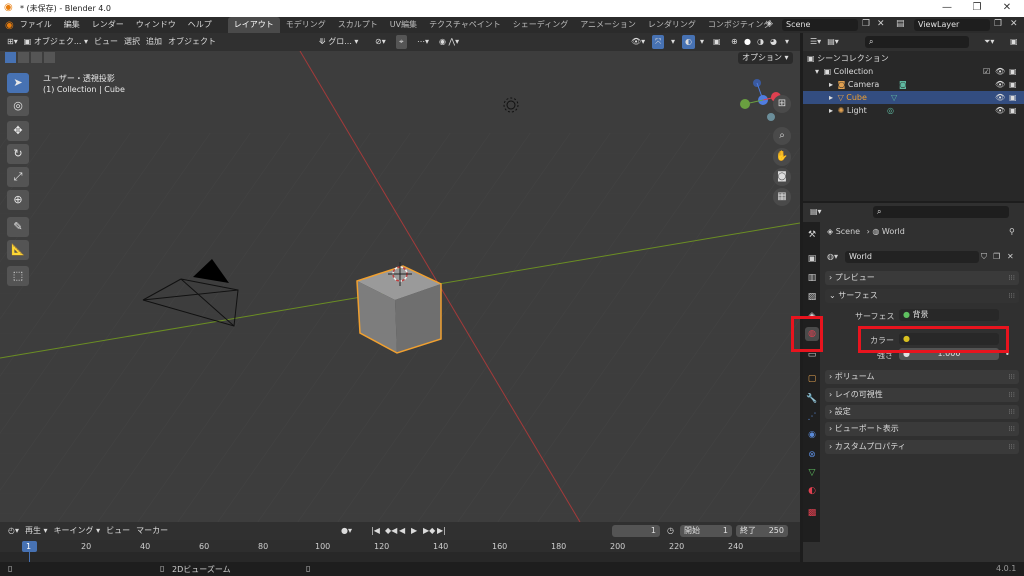 This screenshot has width=1024, height=576. I want to click on object-menu: オブジェクト, so click(192, 42).